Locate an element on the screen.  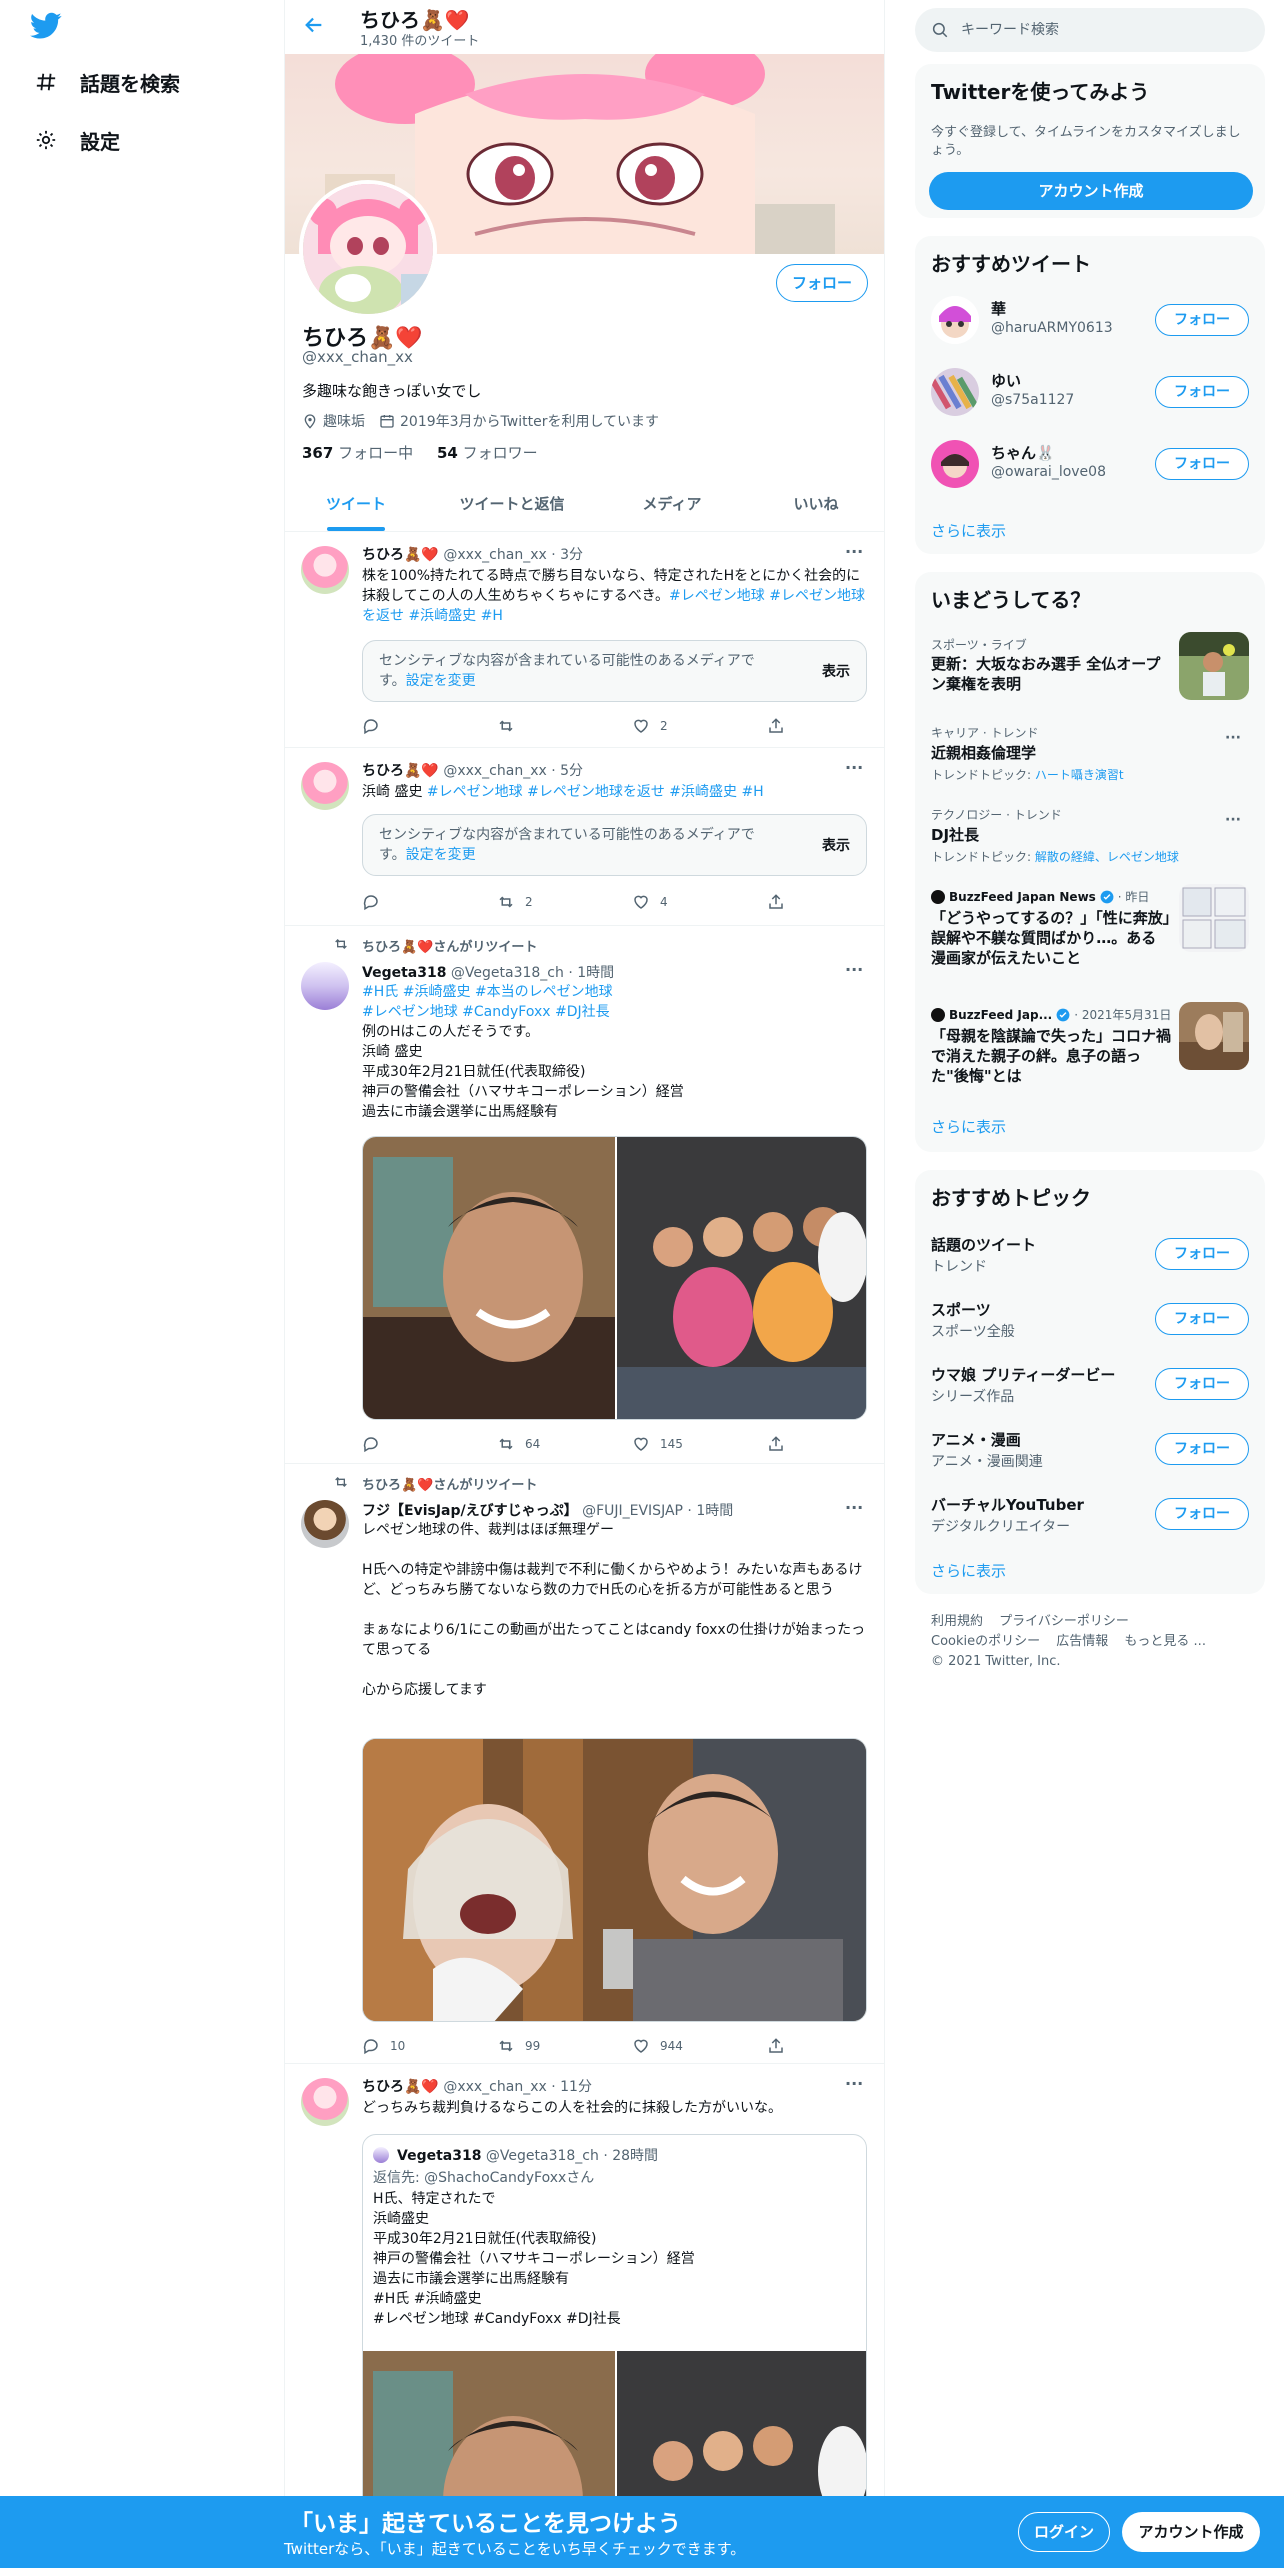
tab-likes: いいね is located at coordinates (815, 504).